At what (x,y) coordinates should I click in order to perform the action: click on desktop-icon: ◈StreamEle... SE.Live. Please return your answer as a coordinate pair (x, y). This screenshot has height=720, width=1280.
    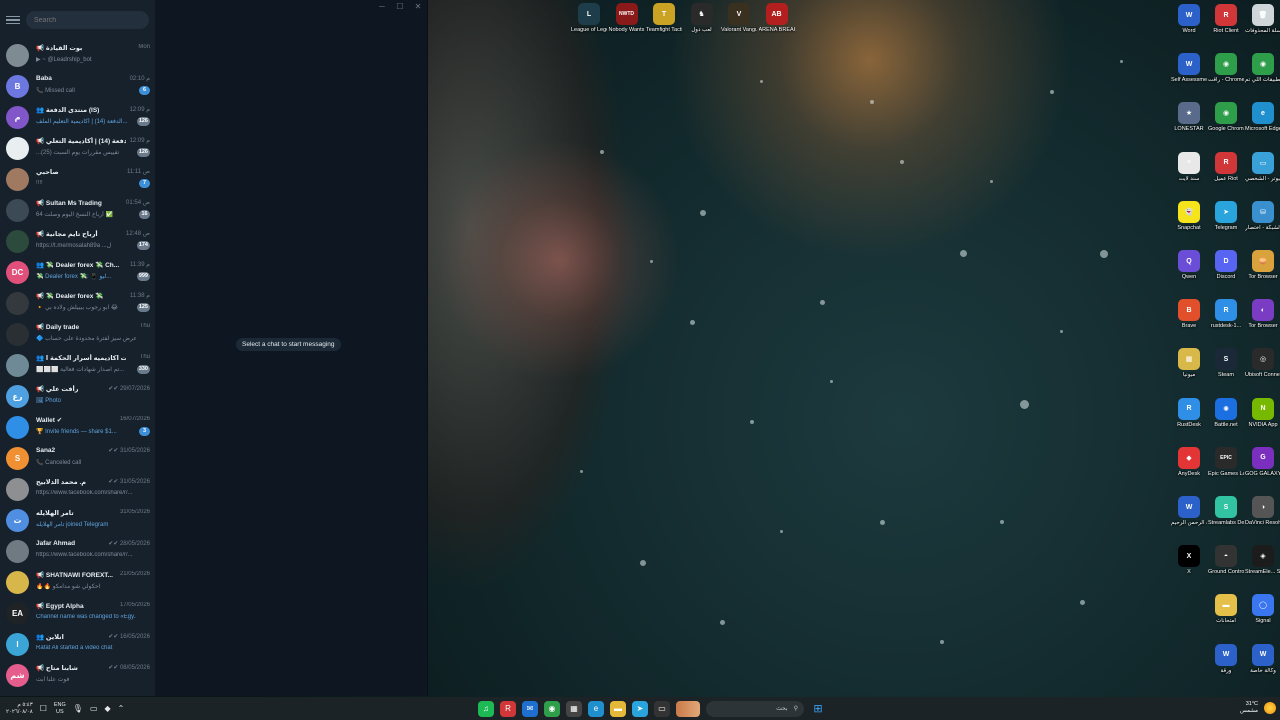
    Looking at the image, I should click on (1262, 560).